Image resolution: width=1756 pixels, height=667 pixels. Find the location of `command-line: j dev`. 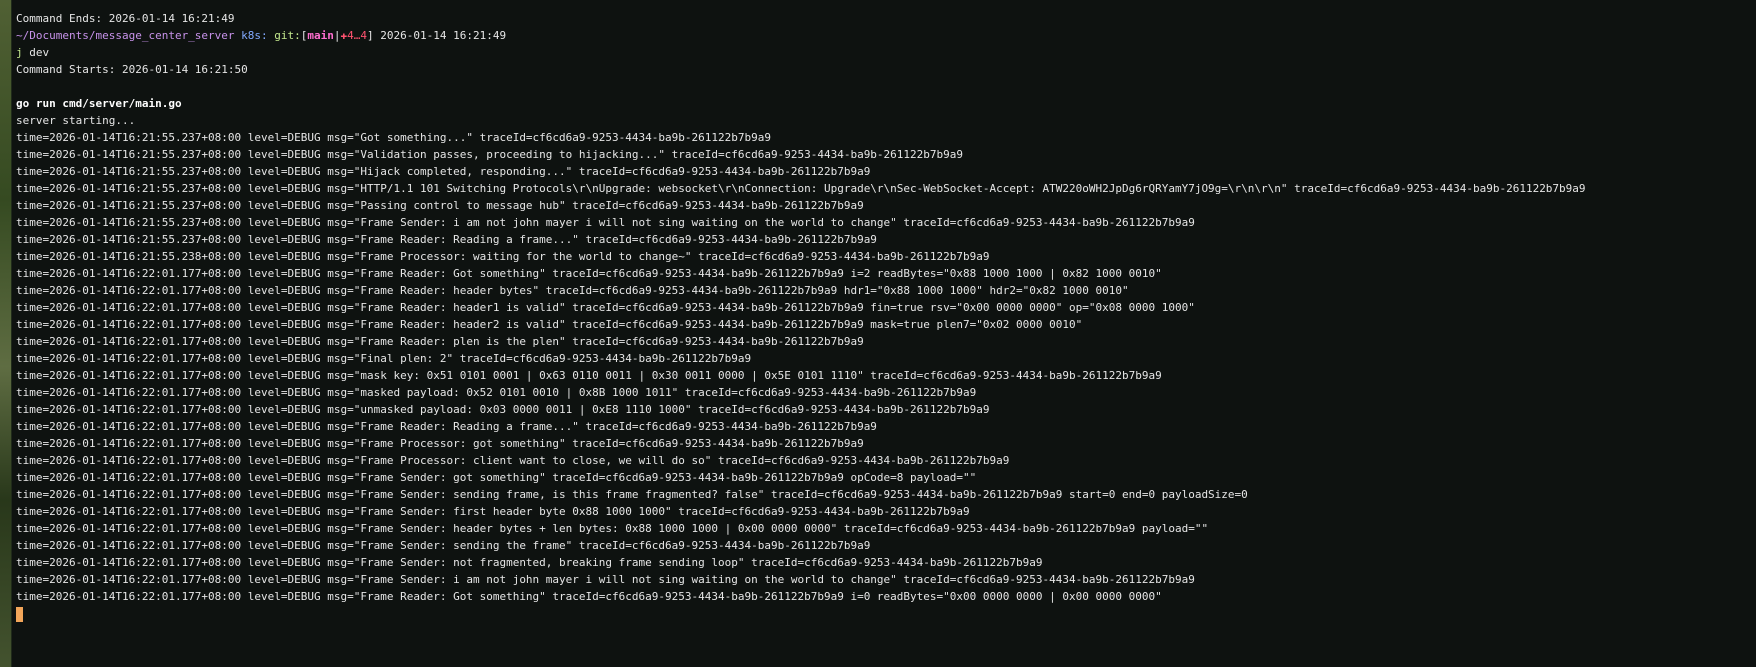

command-line: j dev is located at coordinates (881, 52).